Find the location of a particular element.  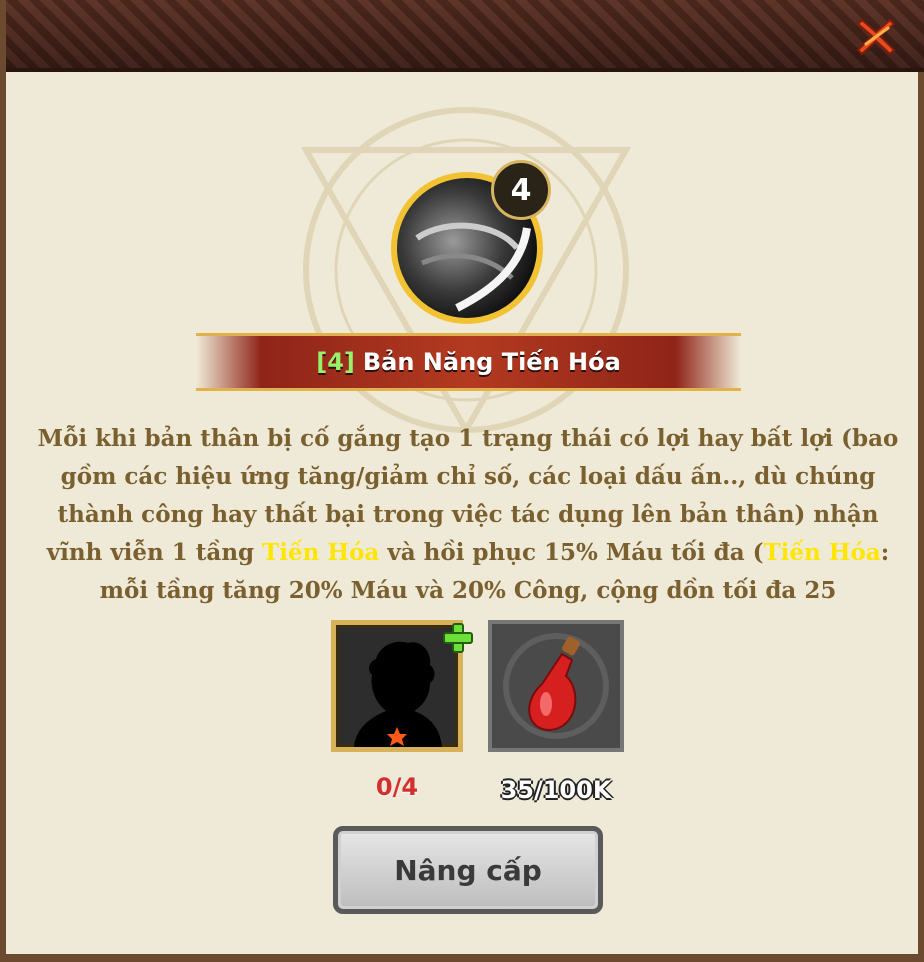

skill-title-level: [4] is located at coordinates (335, 362).